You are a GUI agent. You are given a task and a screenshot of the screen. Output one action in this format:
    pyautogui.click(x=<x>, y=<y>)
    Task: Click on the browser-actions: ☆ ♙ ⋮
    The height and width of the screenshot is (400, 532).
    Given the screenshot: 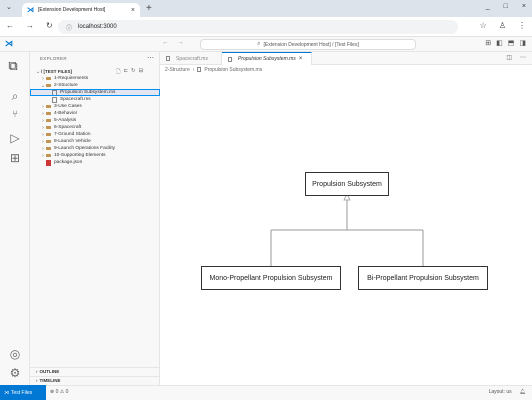 What is the action you would take?
    pyautogui.click(x=503, y=25)
    